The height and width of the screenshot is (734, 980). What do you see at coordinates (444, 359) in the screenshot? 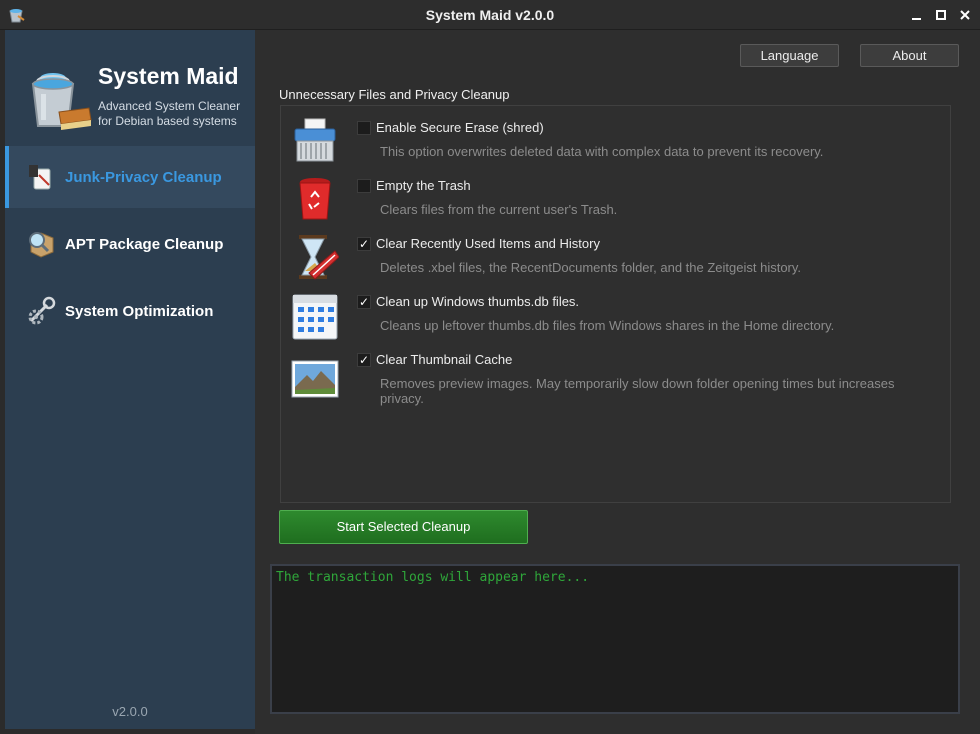
I see `option-label: Clear Thumbnail Cache` at bounding box center [444, 359].